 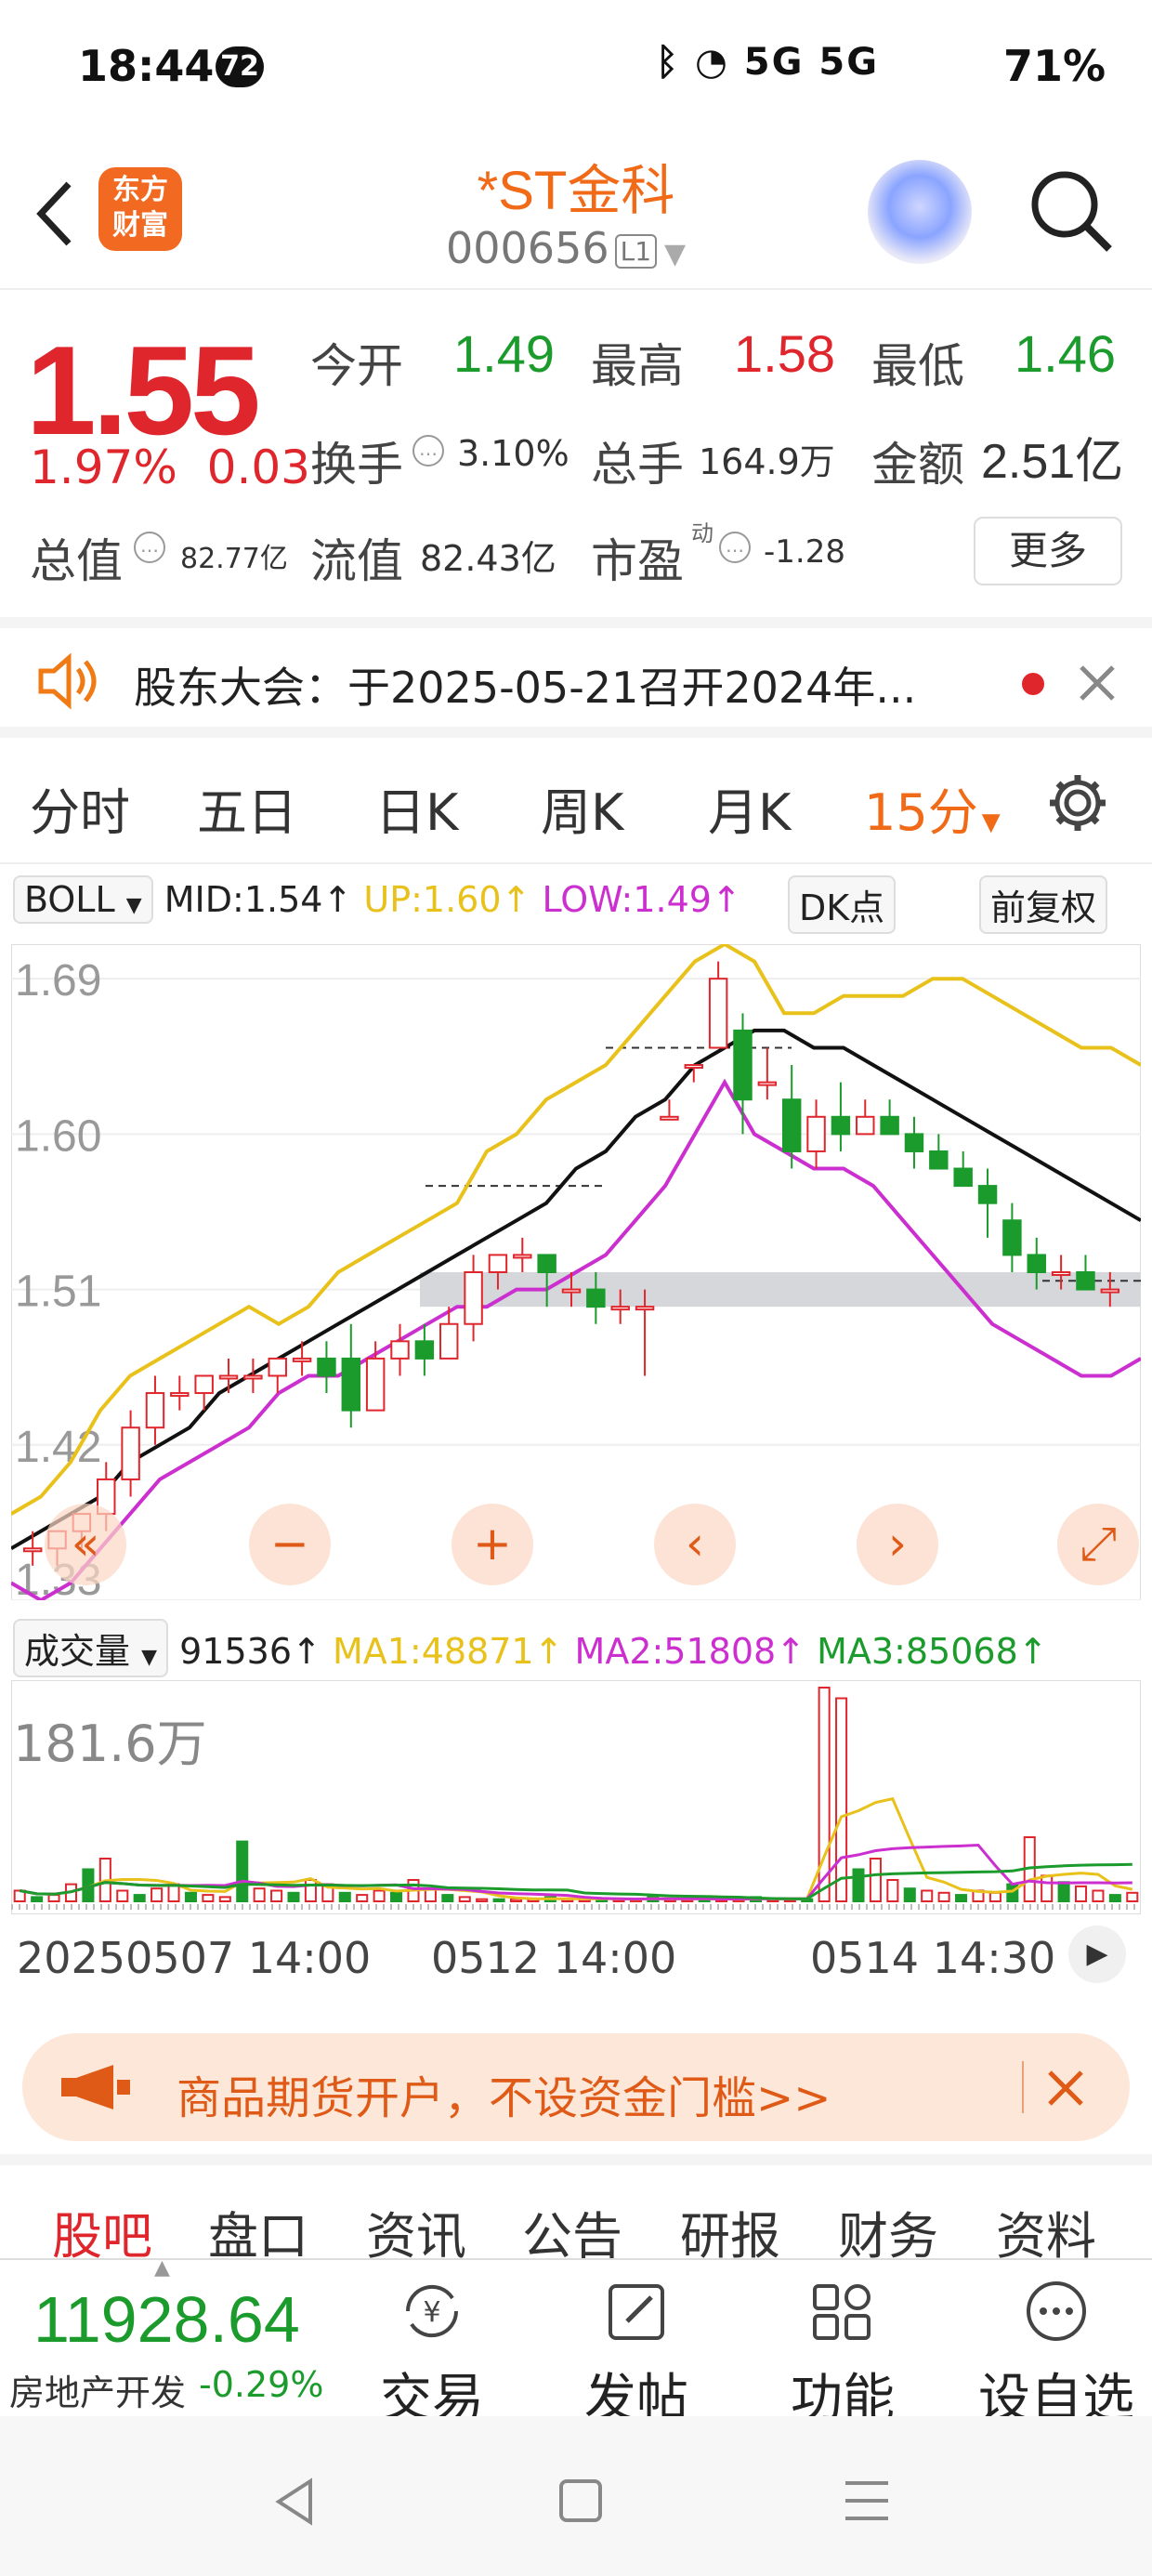 What do you see at coordinates (1077, 802) in the screenshot?
I see `settings-gear-icon` at bounding box center [1077, 802].